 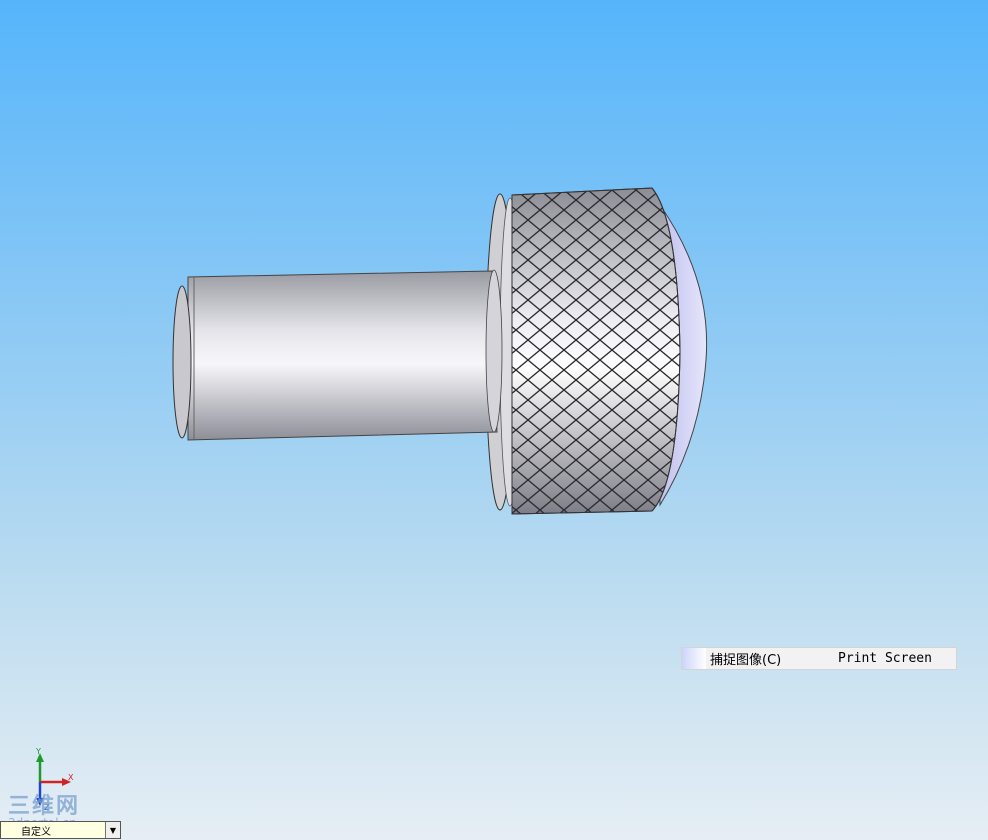 What do you see at coordinates (694, 658) in the screenshot?
I see `menu-icon-strip` at bounding box center [694, 658].